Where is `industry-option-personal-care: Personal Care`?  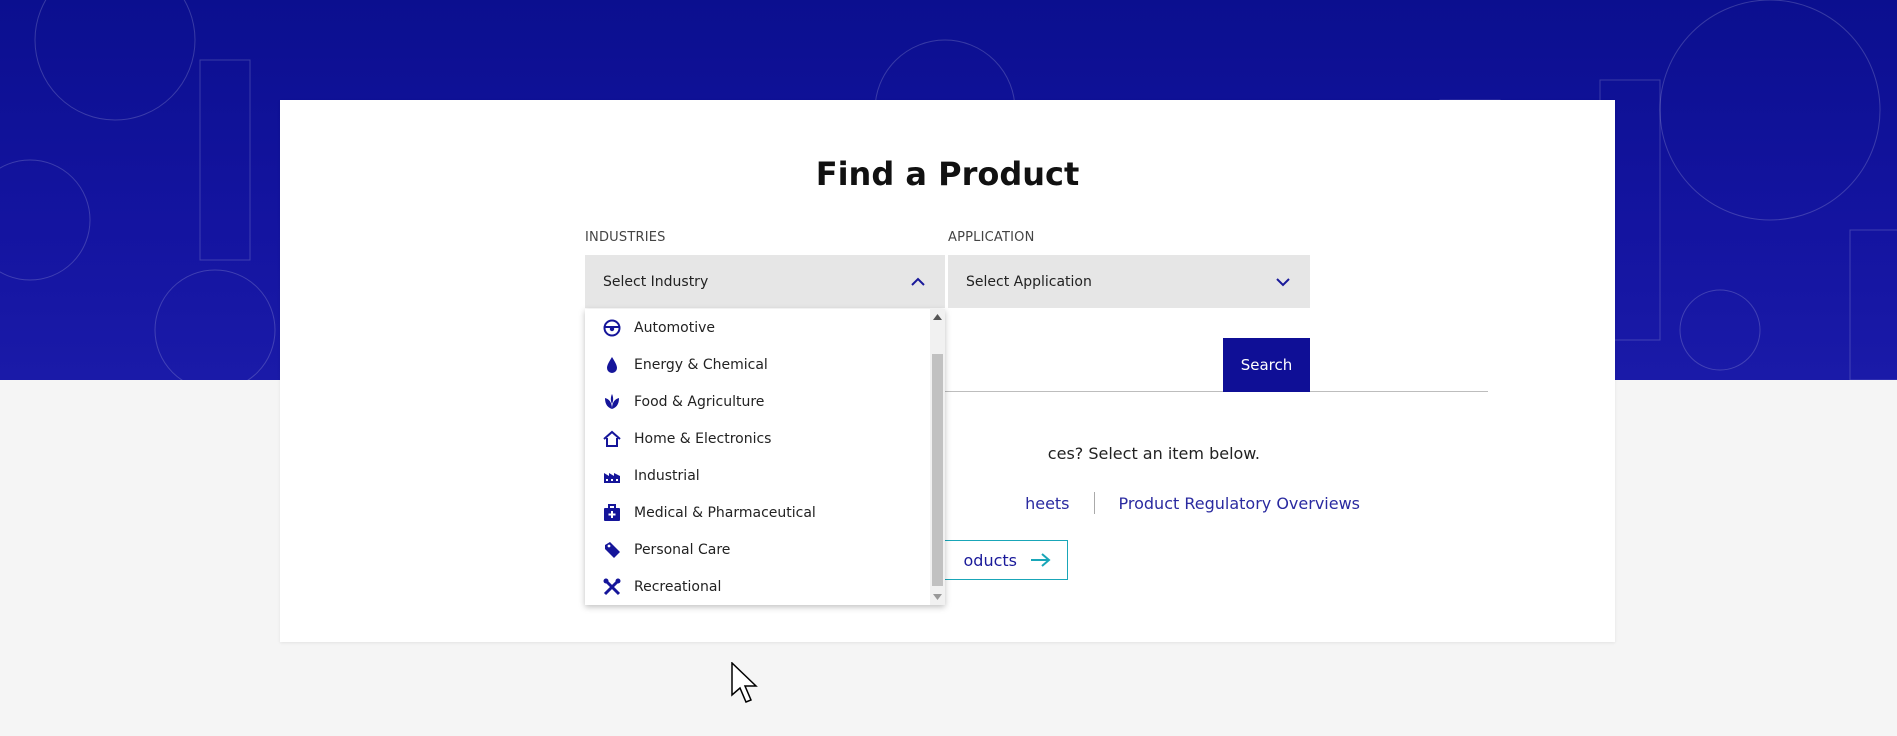
industry-option-personal-care: Personal Care is located at coordinates (757, 549).